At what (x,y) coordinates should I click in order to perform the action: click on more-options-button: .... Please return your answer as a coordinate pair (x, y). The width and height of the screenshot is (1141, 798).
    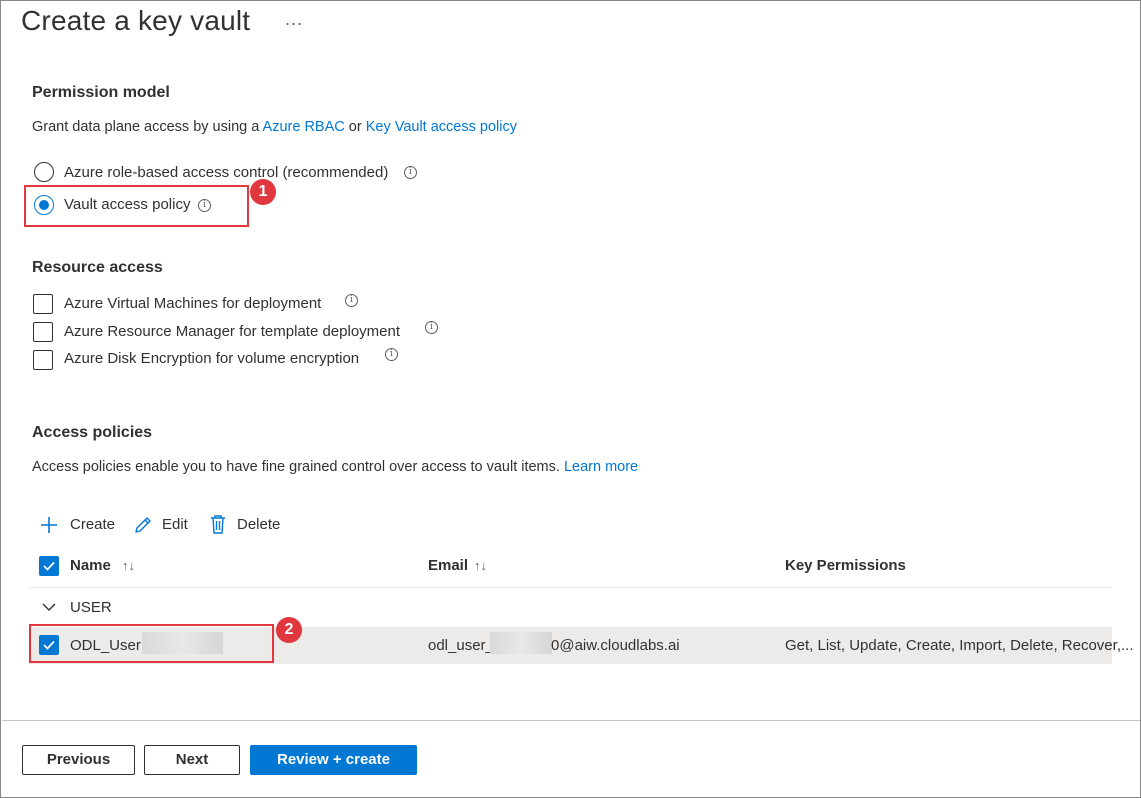
    Looking at the image, I should click on (294, 19).